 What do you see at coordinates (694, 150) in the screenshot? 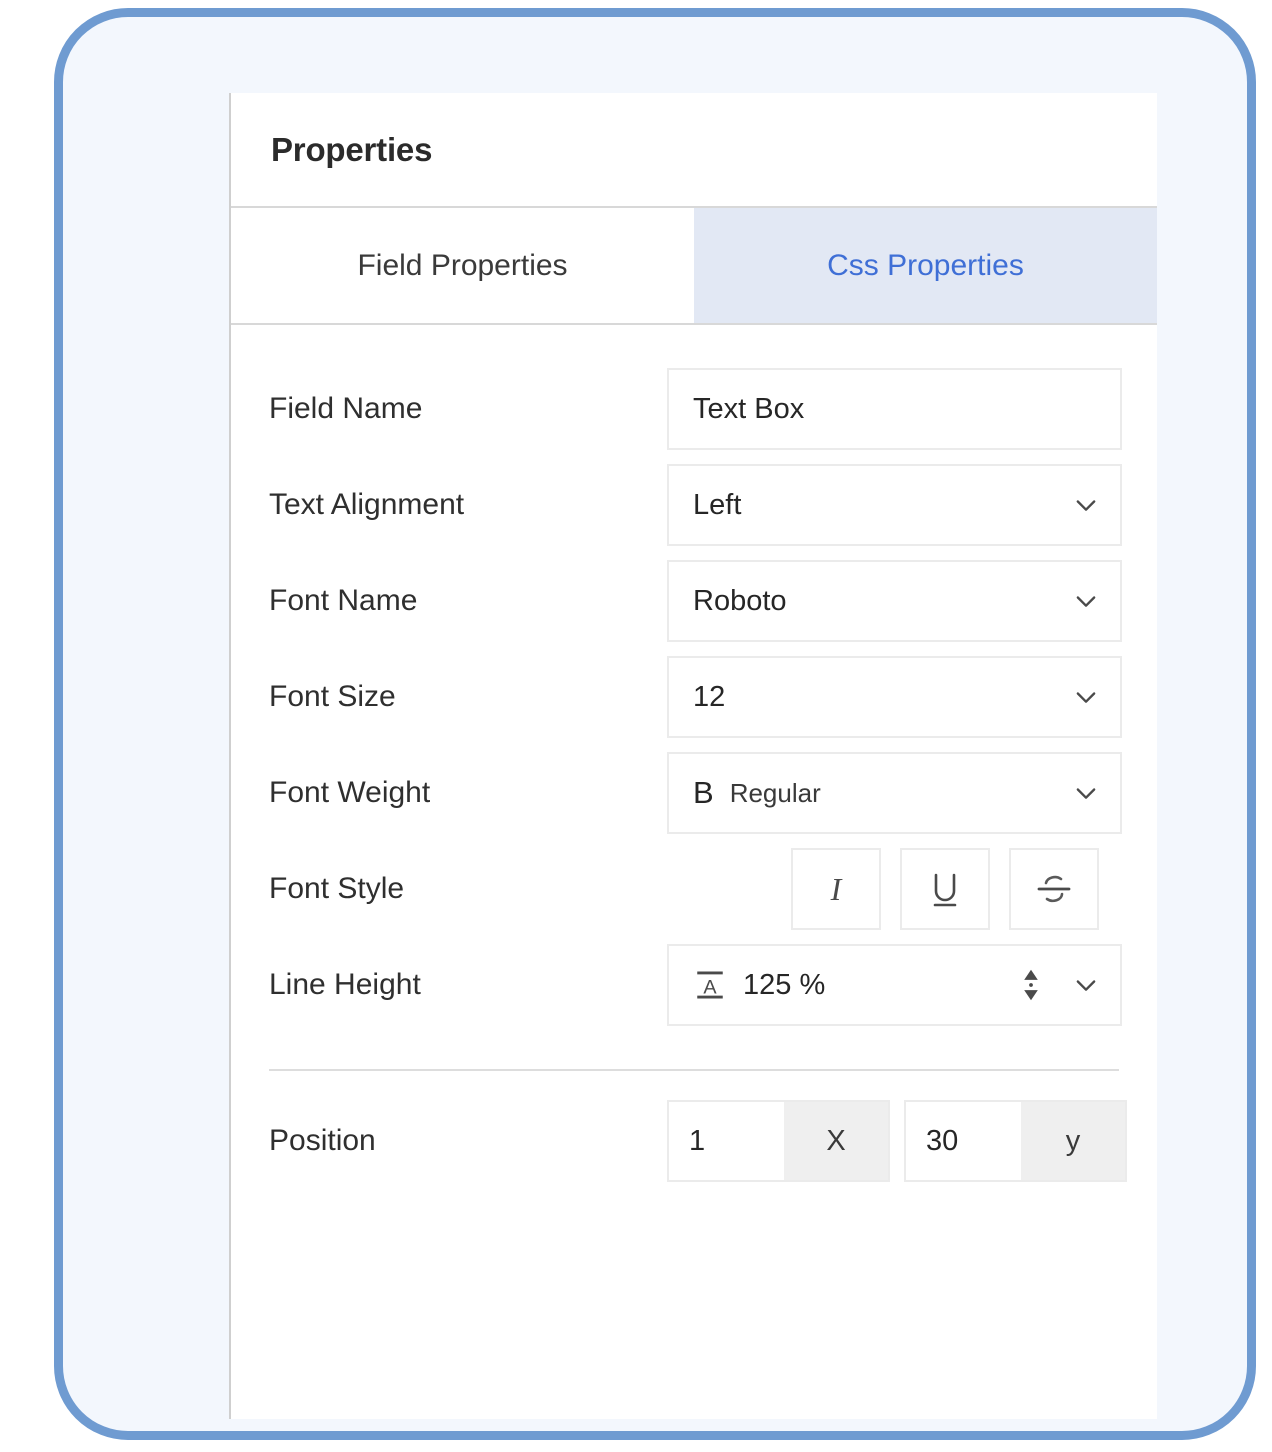
I see `panel-header: Properties` at bounding box center [694, 150].